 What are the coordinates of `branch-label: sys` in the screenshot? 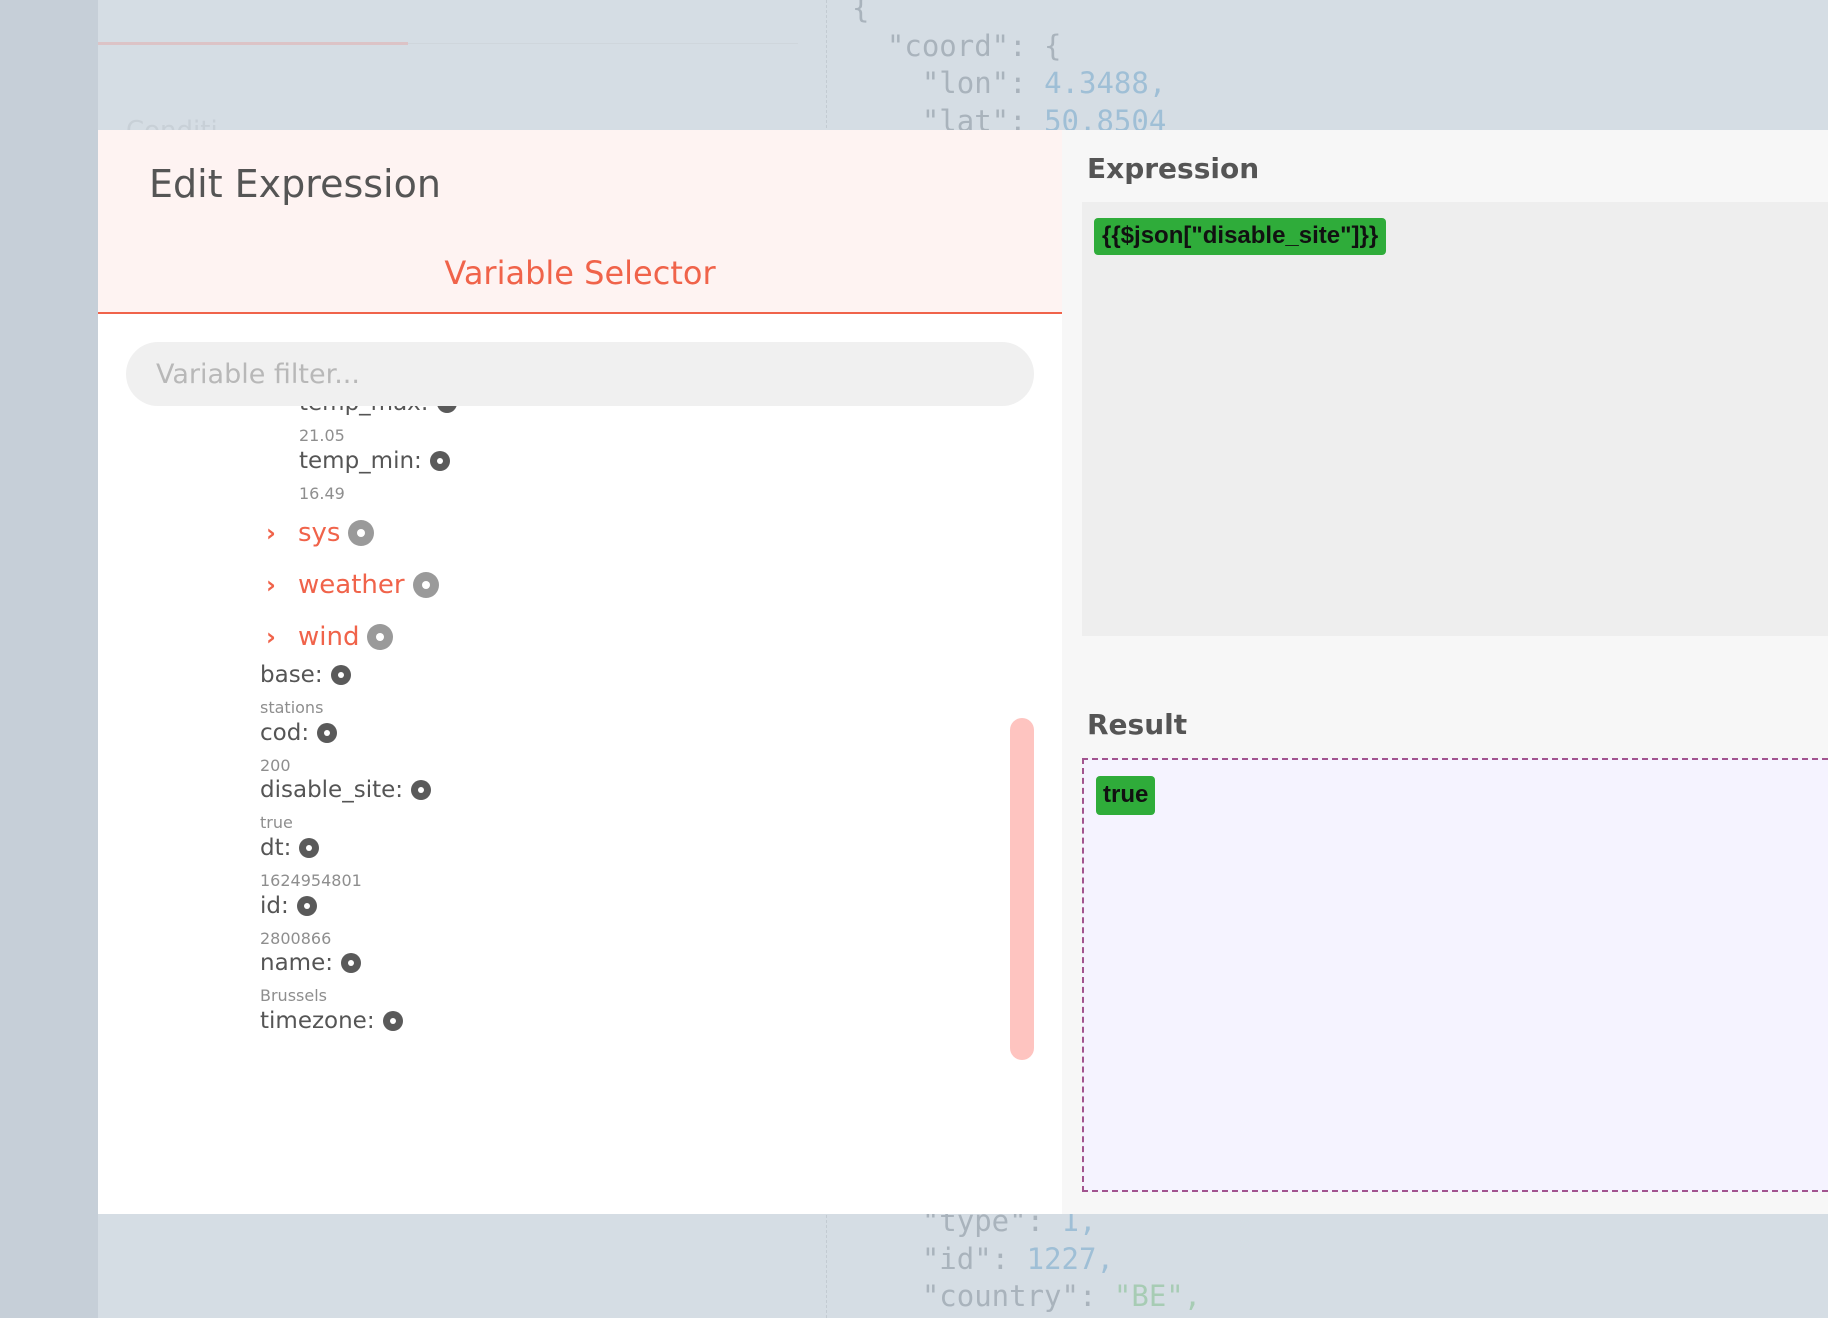 It's located at (319, 533).